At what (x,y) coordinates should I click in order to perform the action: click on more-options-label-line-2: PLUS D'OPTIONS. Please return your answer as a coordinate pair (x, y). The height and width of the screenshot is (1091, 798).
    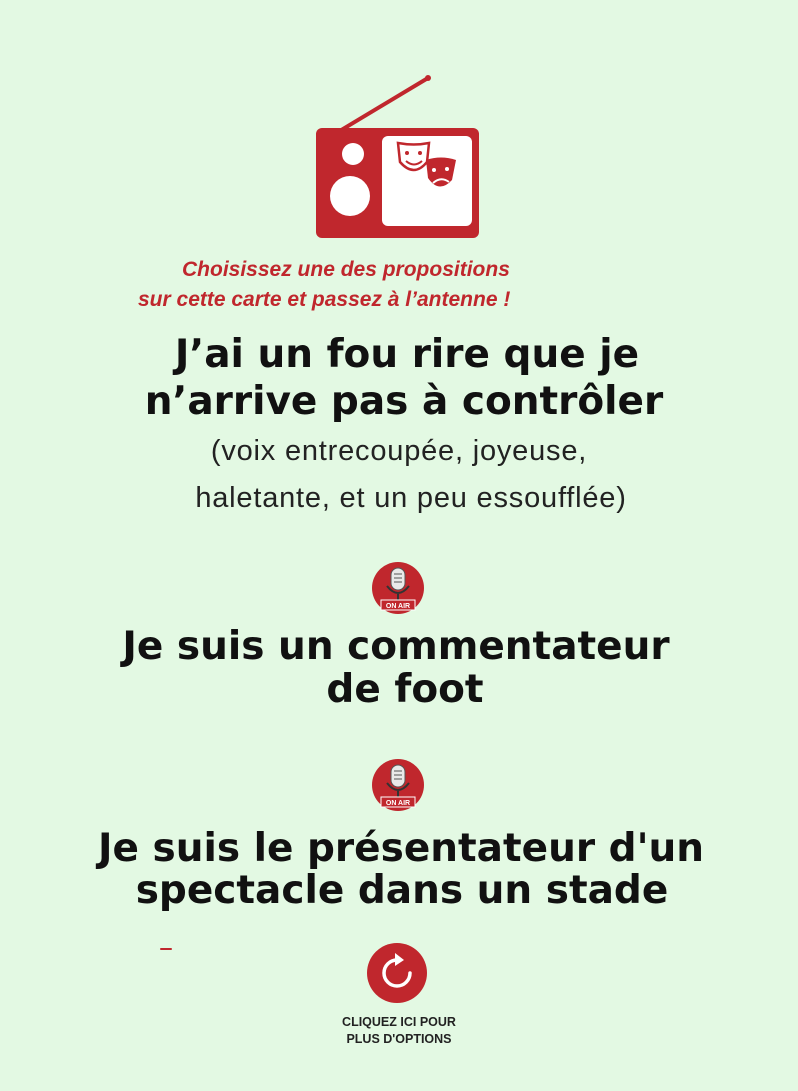
    Looking at the image, I should click on (399, 1039).